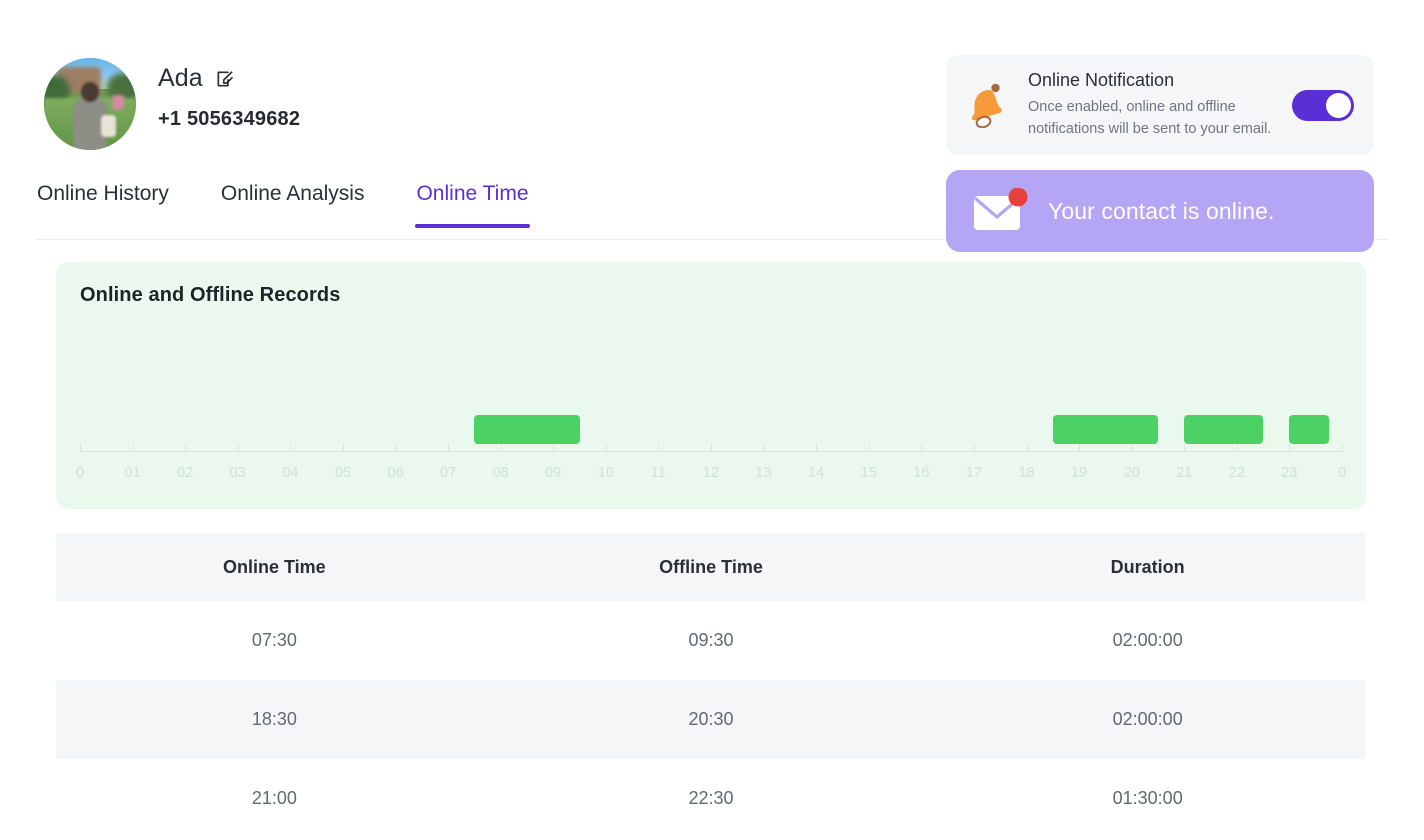 Image resolution: width=1424 pixels, height=840 pixels. What do you see at coordinates (1147, 566) in the screenshot?
I see `column-header-duration: Duration` at bounding box center [1147, 566].